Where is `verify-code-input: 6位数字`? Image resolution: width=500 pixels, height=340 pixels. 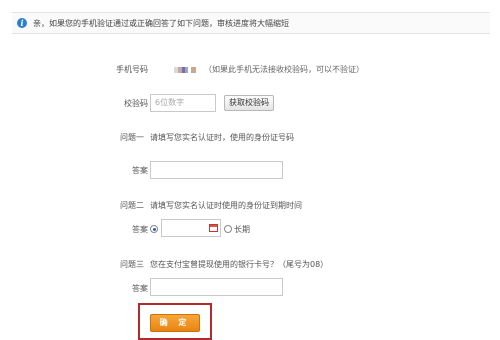
verify-code-input: 6位数字 is located at coordinates (183, 103).